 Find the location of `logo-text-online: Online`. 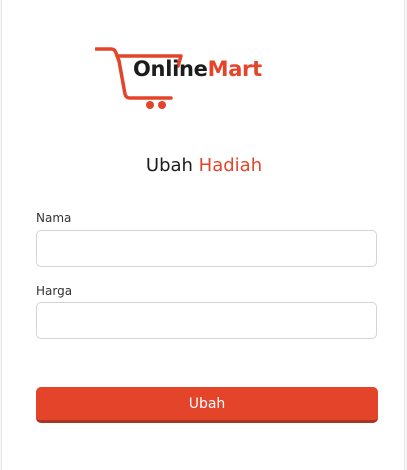

logo-text-online: Online is located at coordinates (170, 69).